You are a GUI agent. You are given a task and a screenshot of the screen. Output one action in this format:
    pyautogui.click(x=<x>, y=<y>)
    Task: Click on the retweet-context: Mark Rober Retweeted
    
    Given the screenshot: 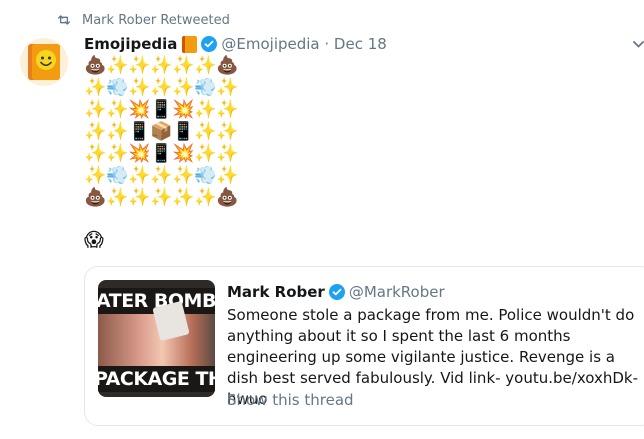 What is the action you would take?
    pyautogui.click(x=143, y=20)
    